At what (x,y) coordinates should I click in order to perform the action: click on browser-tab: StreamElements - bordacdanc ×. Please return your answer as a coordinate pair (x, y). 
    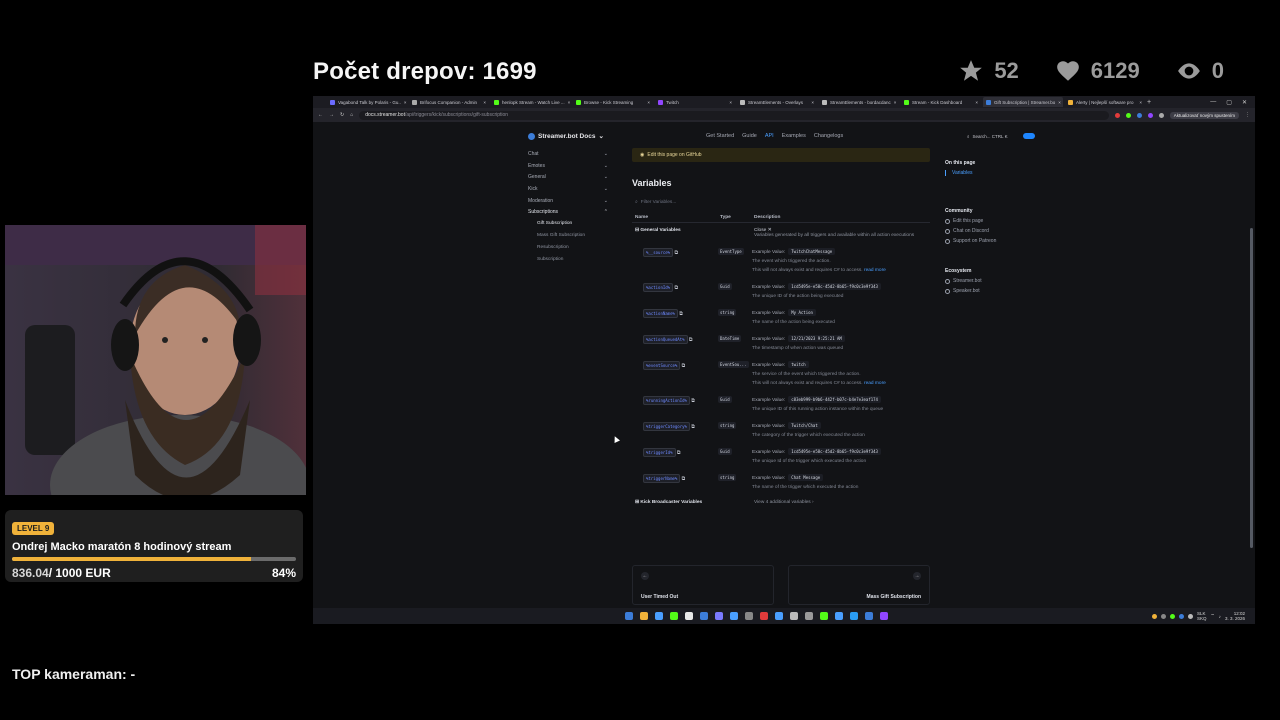
    Looking at the image, I should click on (859, 102).